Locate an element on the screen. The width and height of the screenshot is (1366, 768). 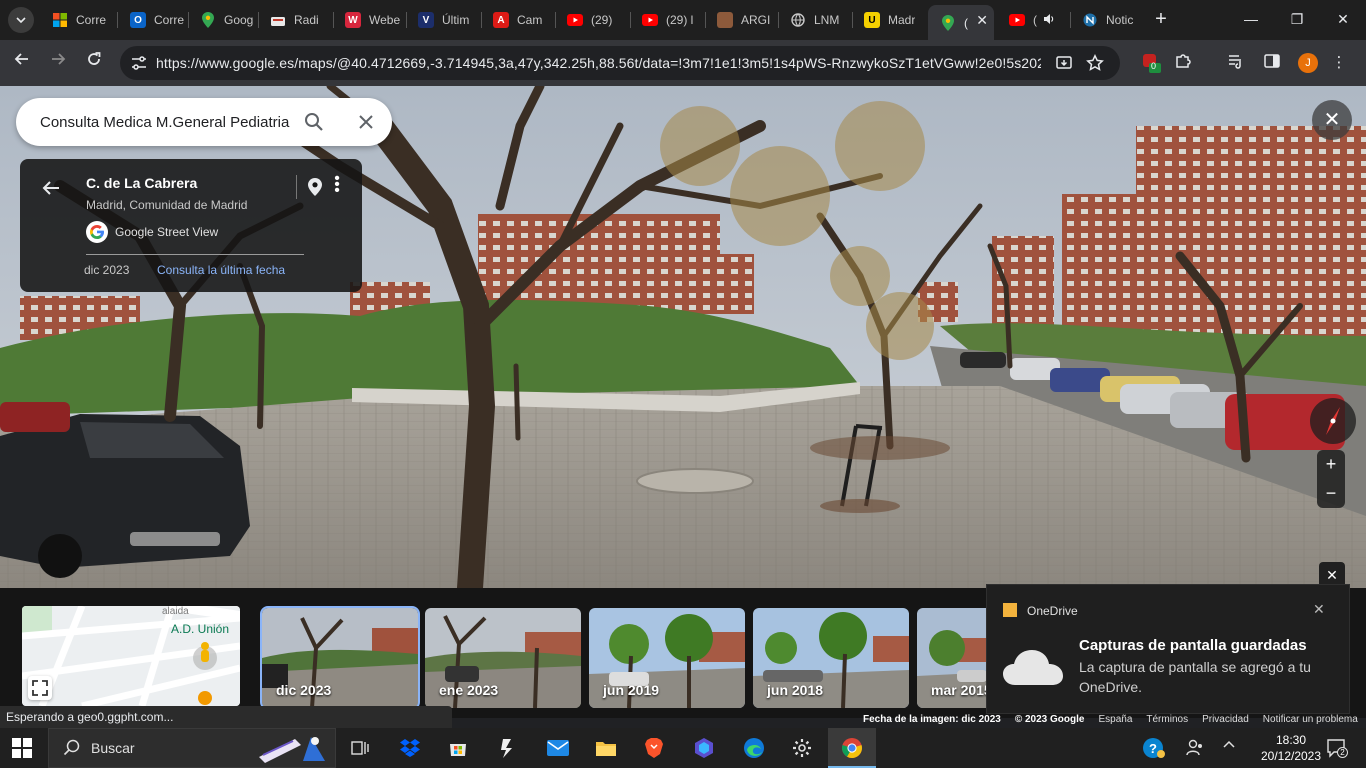
more-options-icon: • • • is located at coordinates (337, 185).